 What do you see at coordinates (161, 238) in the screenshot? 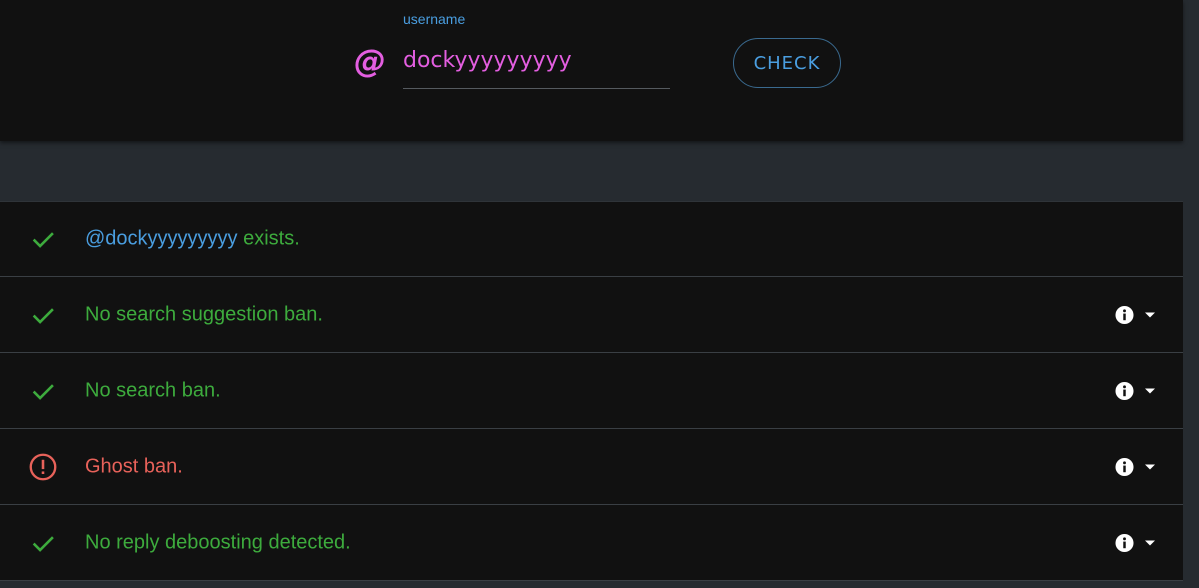
I see `result-handle: @dockyyyyyyyyy` at bounding box center [161, 238].